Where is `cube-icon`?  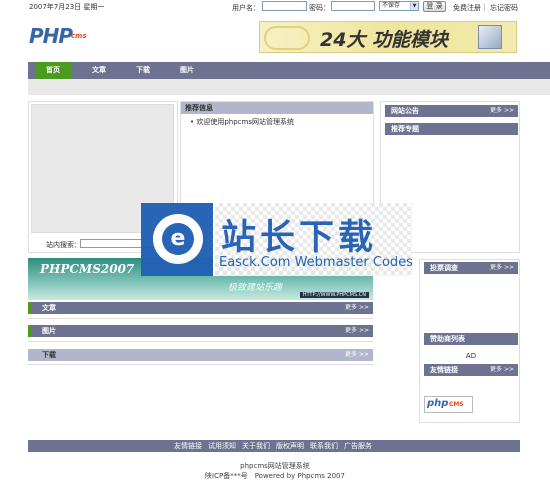
cube-icon is located at coordinates (490, 37).